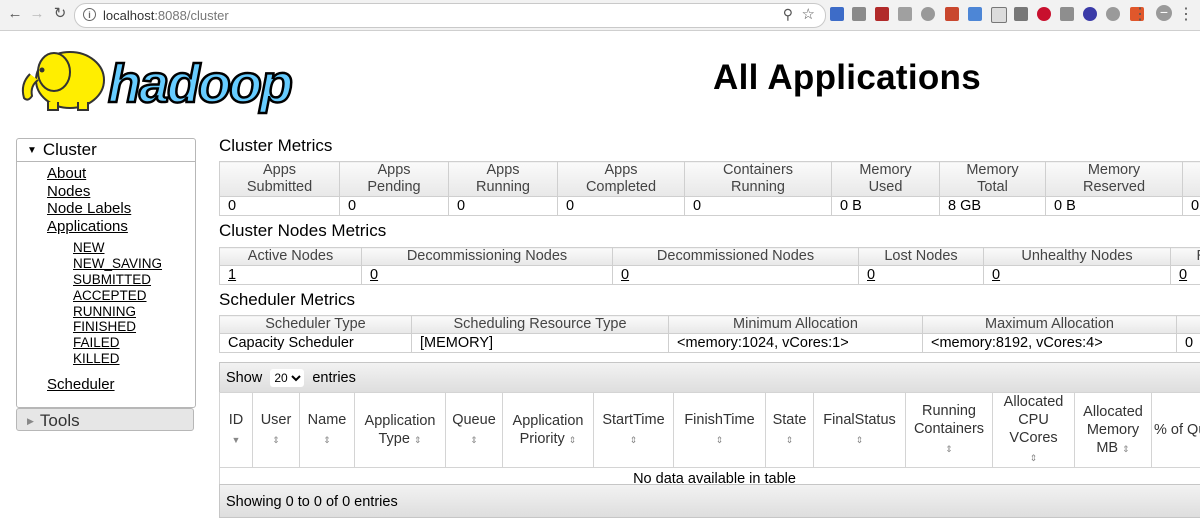  I want to click on value-unhealthy-nodes: 0, so click(1077, 275).